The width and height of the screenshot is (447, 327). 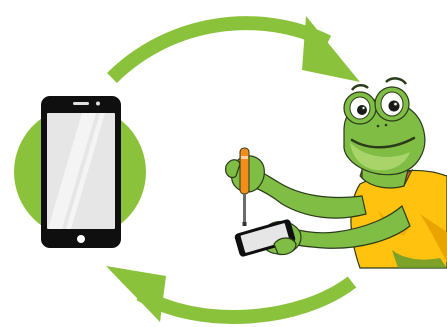 What do you see at coordinates (81, 172) in the screenshot?
I see `smartphone-icon` at bounding box center [81, 172].